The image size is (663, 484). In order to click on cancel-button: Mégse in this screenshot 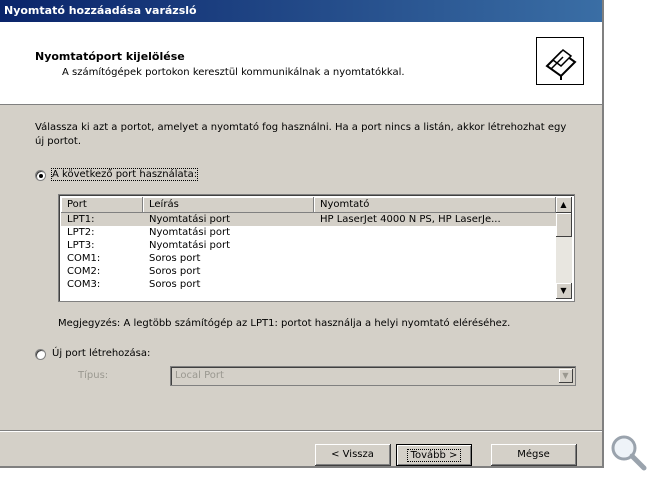, I will do `click(534, 455)`.